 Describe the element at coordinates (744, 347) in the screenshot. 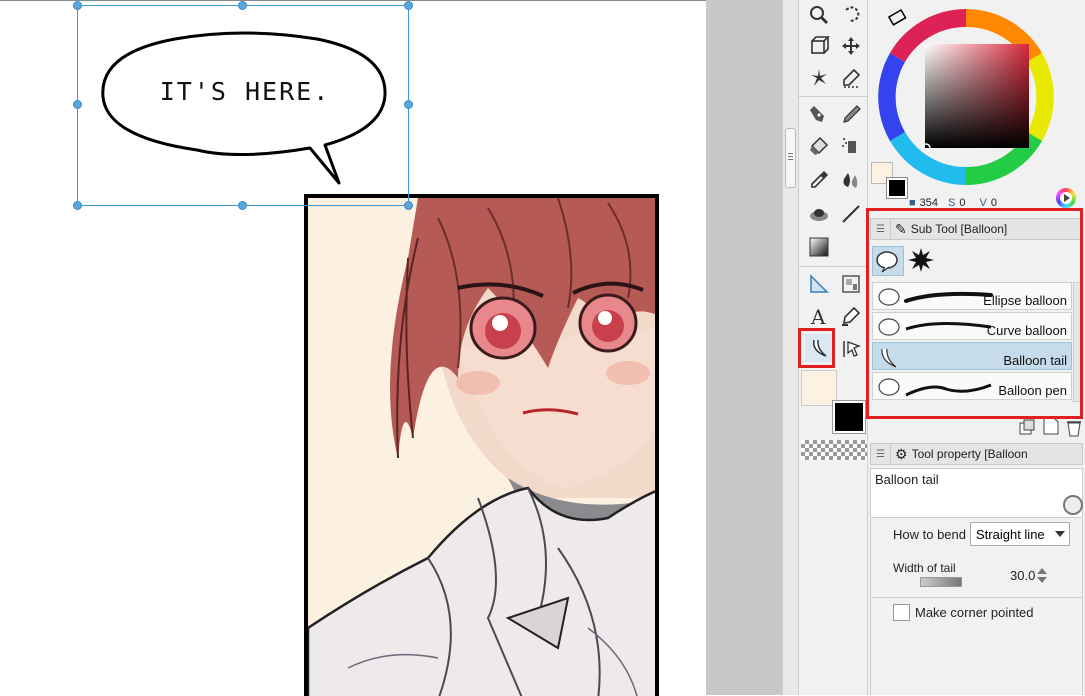

I see `pasteboard` at that location.